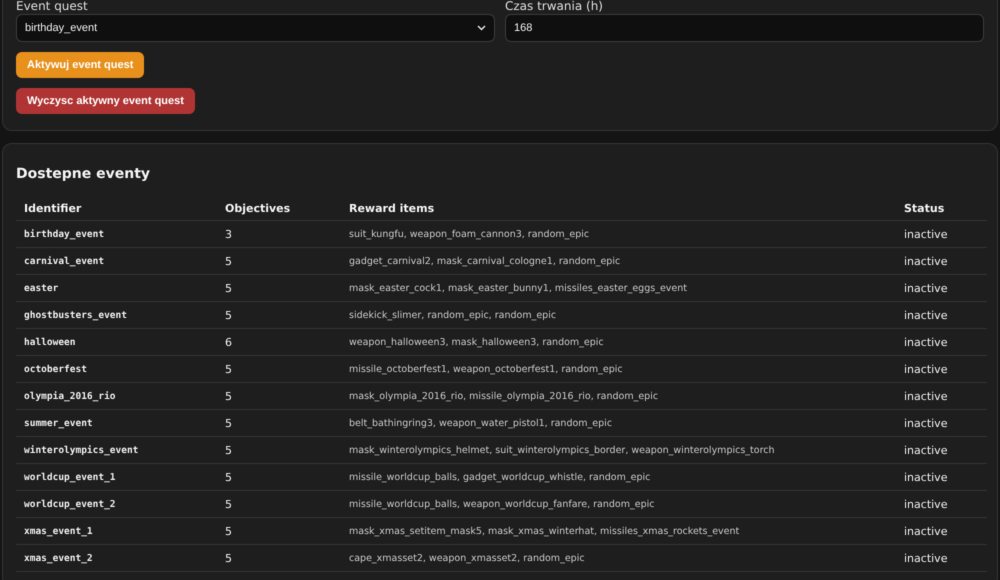 The width and height of the screenshot is (1000, 580). What do you see at coordinates (116, 288) in the screenshot?
I see `table-cell: easter` at bounding box center [116, 288].